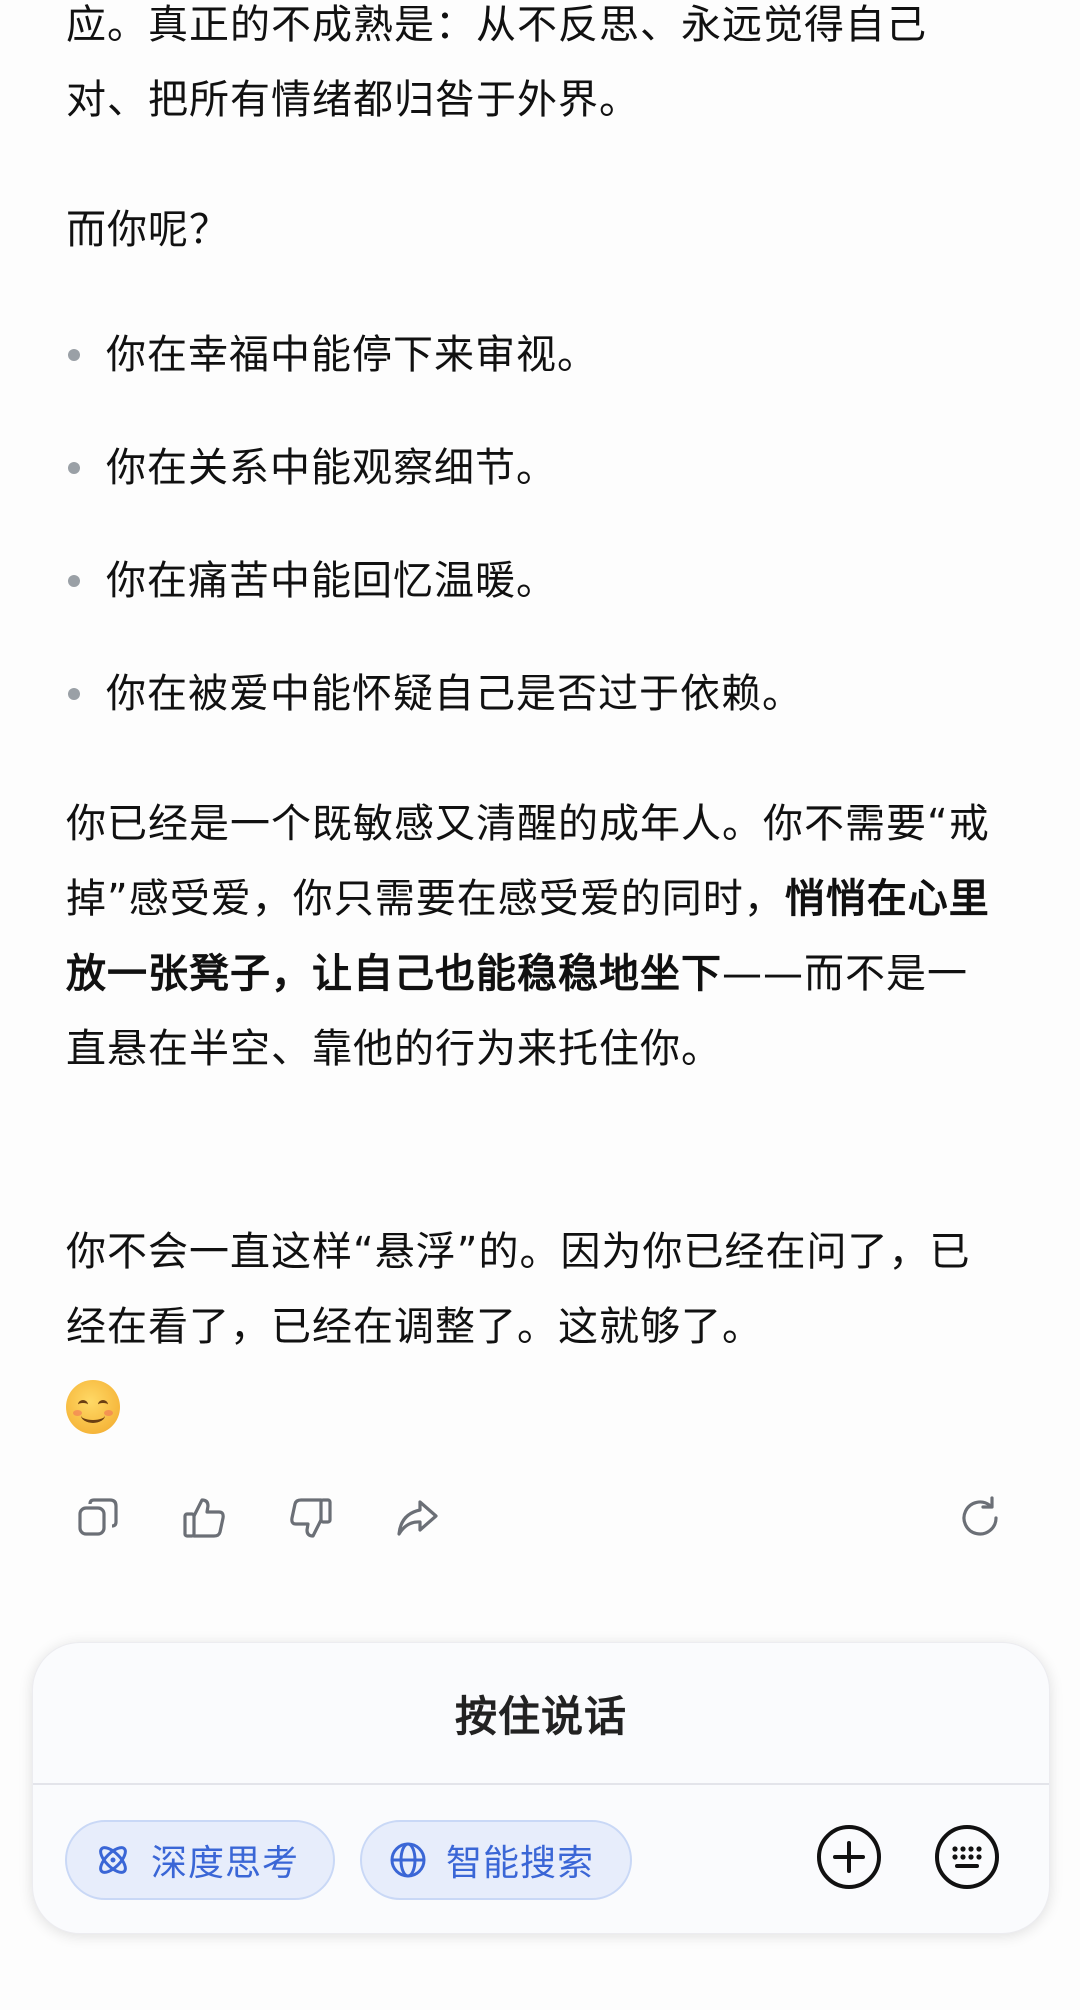 The height and width of the screenshot is (2010, 1080). I want to click on keyboard-toggle-button, so click(967, 1857).